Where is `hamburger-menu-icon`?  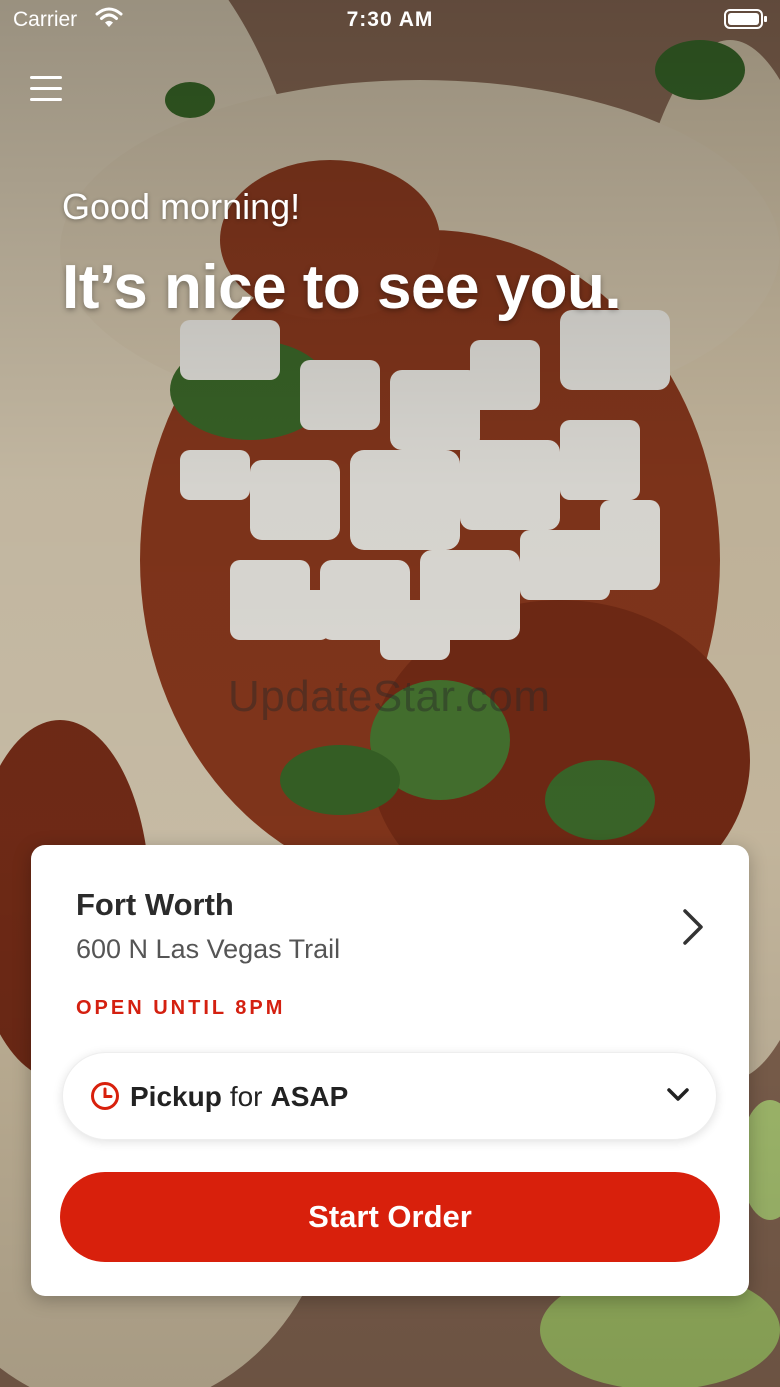
hamburger-menu-icon is located at coordinates (46, 89).